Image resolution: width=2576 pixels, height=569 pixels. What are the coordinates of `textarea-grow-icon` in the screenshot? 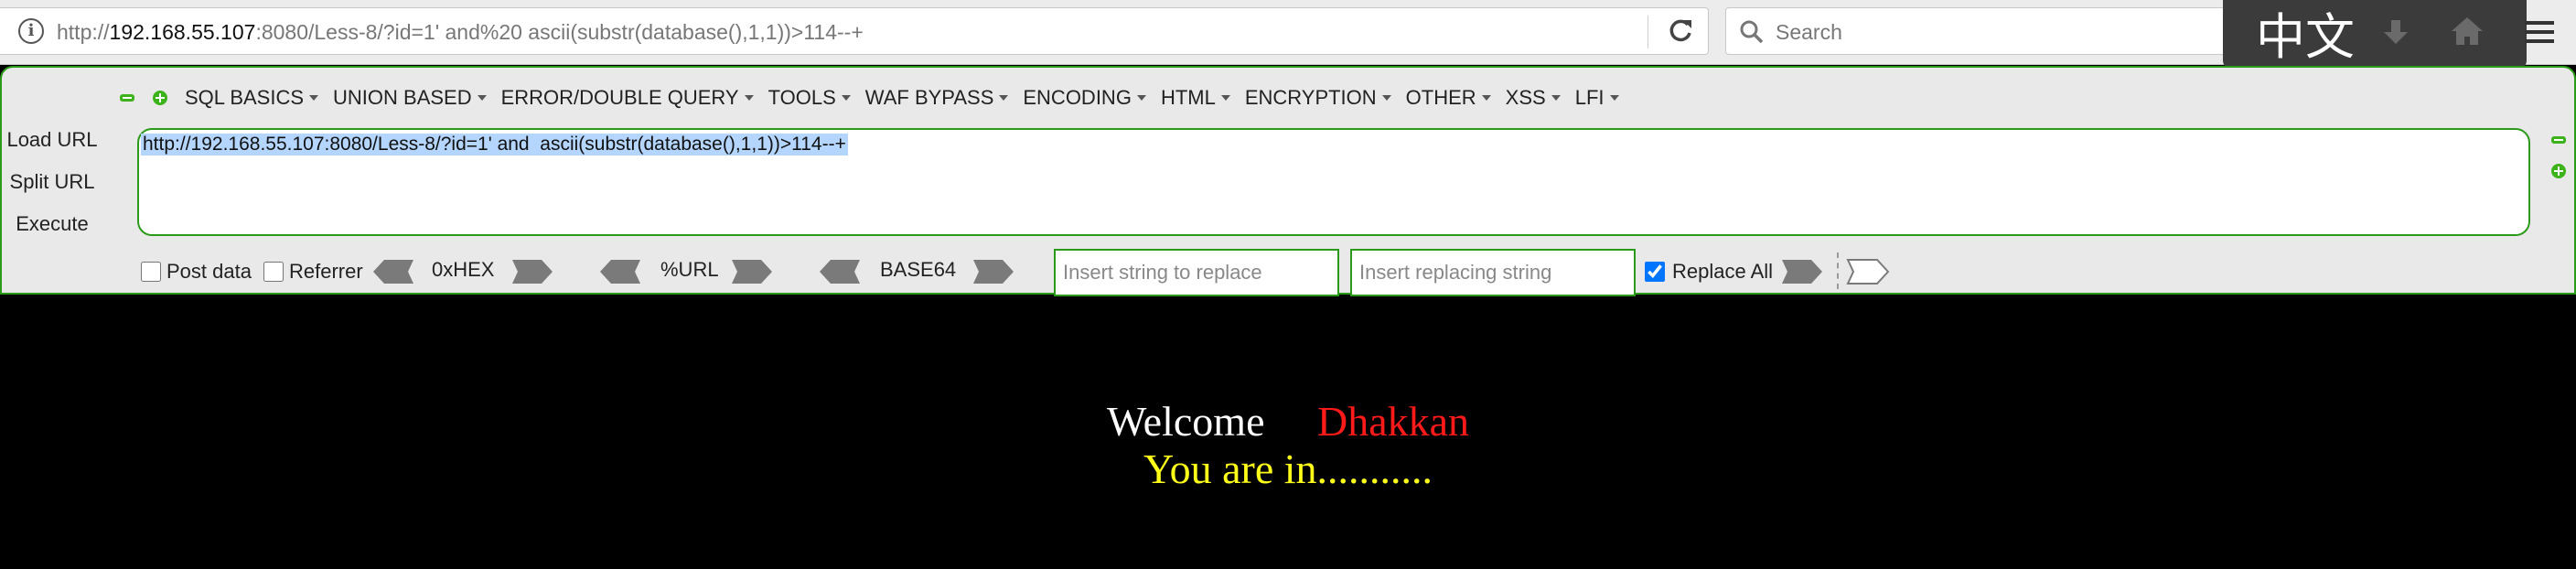 It's located at (2558, 171).